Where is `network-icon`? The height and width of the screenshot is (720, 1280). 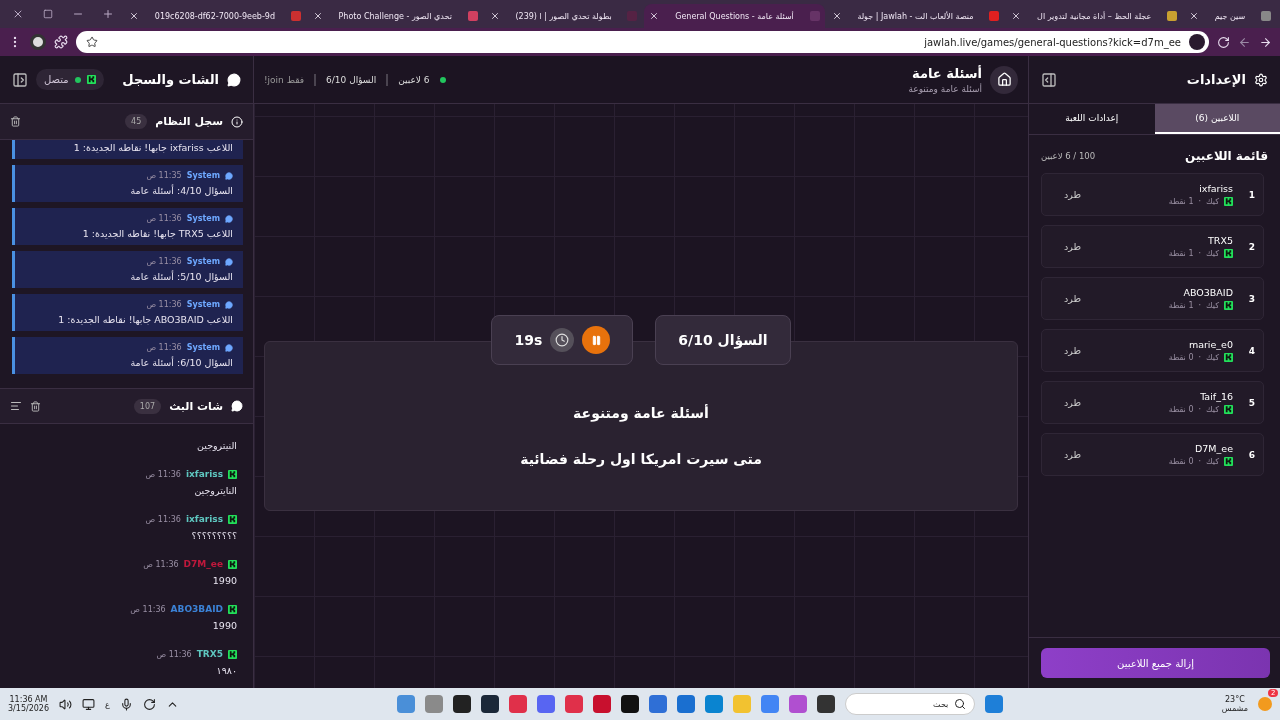 network-icon is located at coordinates (89, 704).